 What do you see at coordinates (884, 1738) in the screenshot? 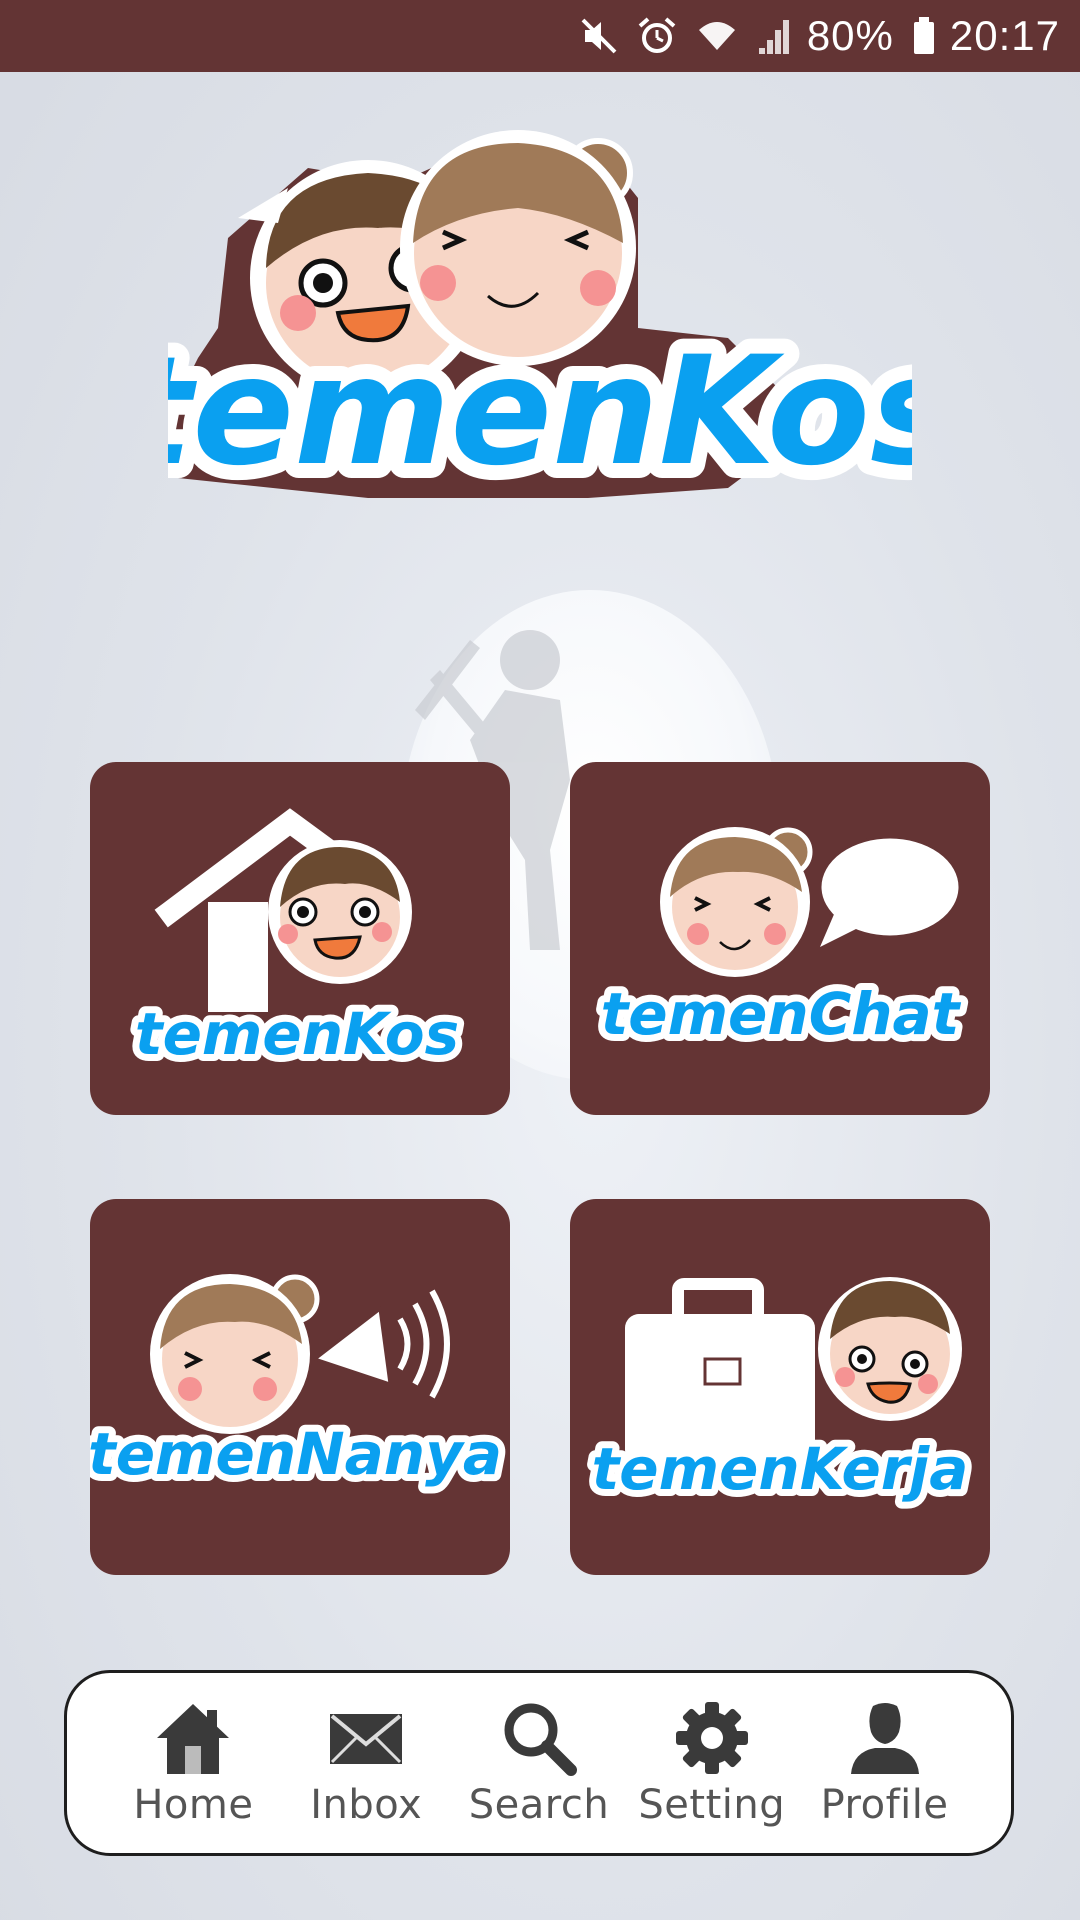
I see `person-icon` at bounding box center [884, 1738].